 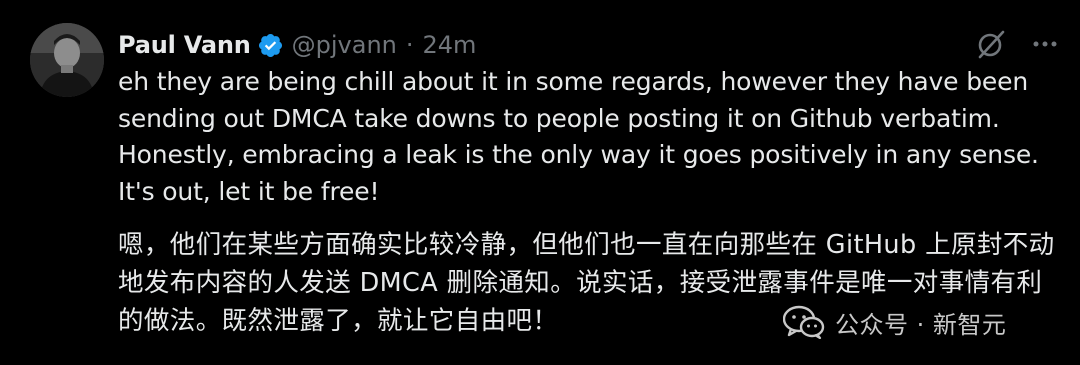 What do you see at coordinates (270, 45) in the screenshot?
I see `verified-badge-icon` at bounding box center [270, 45].